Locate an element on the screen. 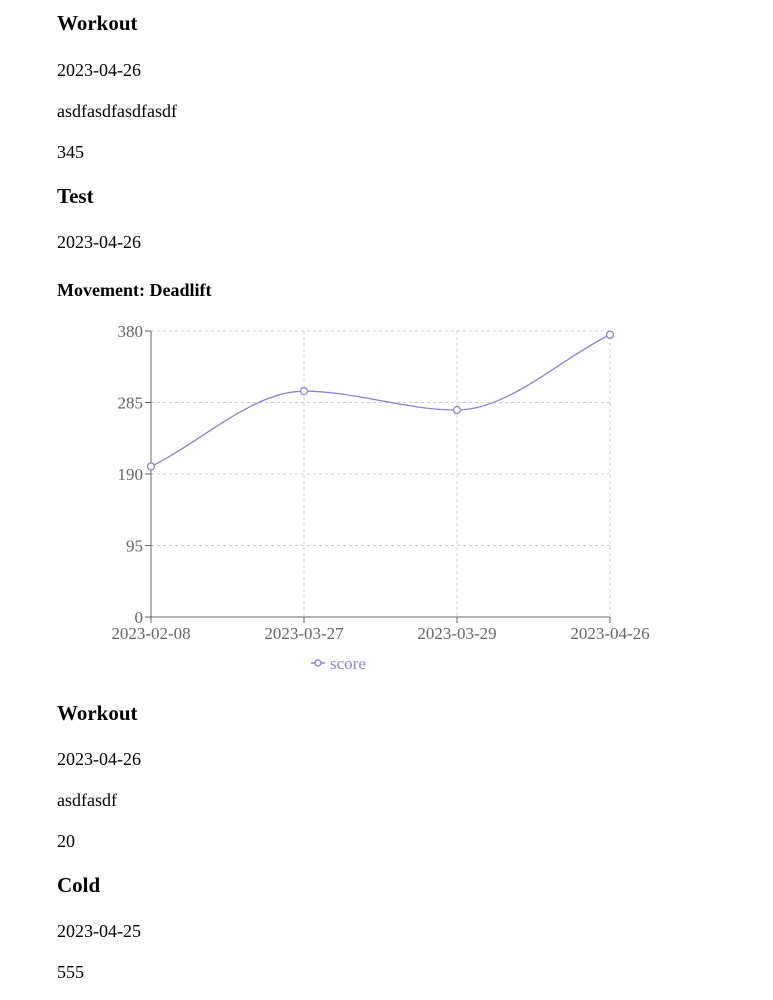  y-axis-ticks: 095190285380 is located at coordinates (134, 474).